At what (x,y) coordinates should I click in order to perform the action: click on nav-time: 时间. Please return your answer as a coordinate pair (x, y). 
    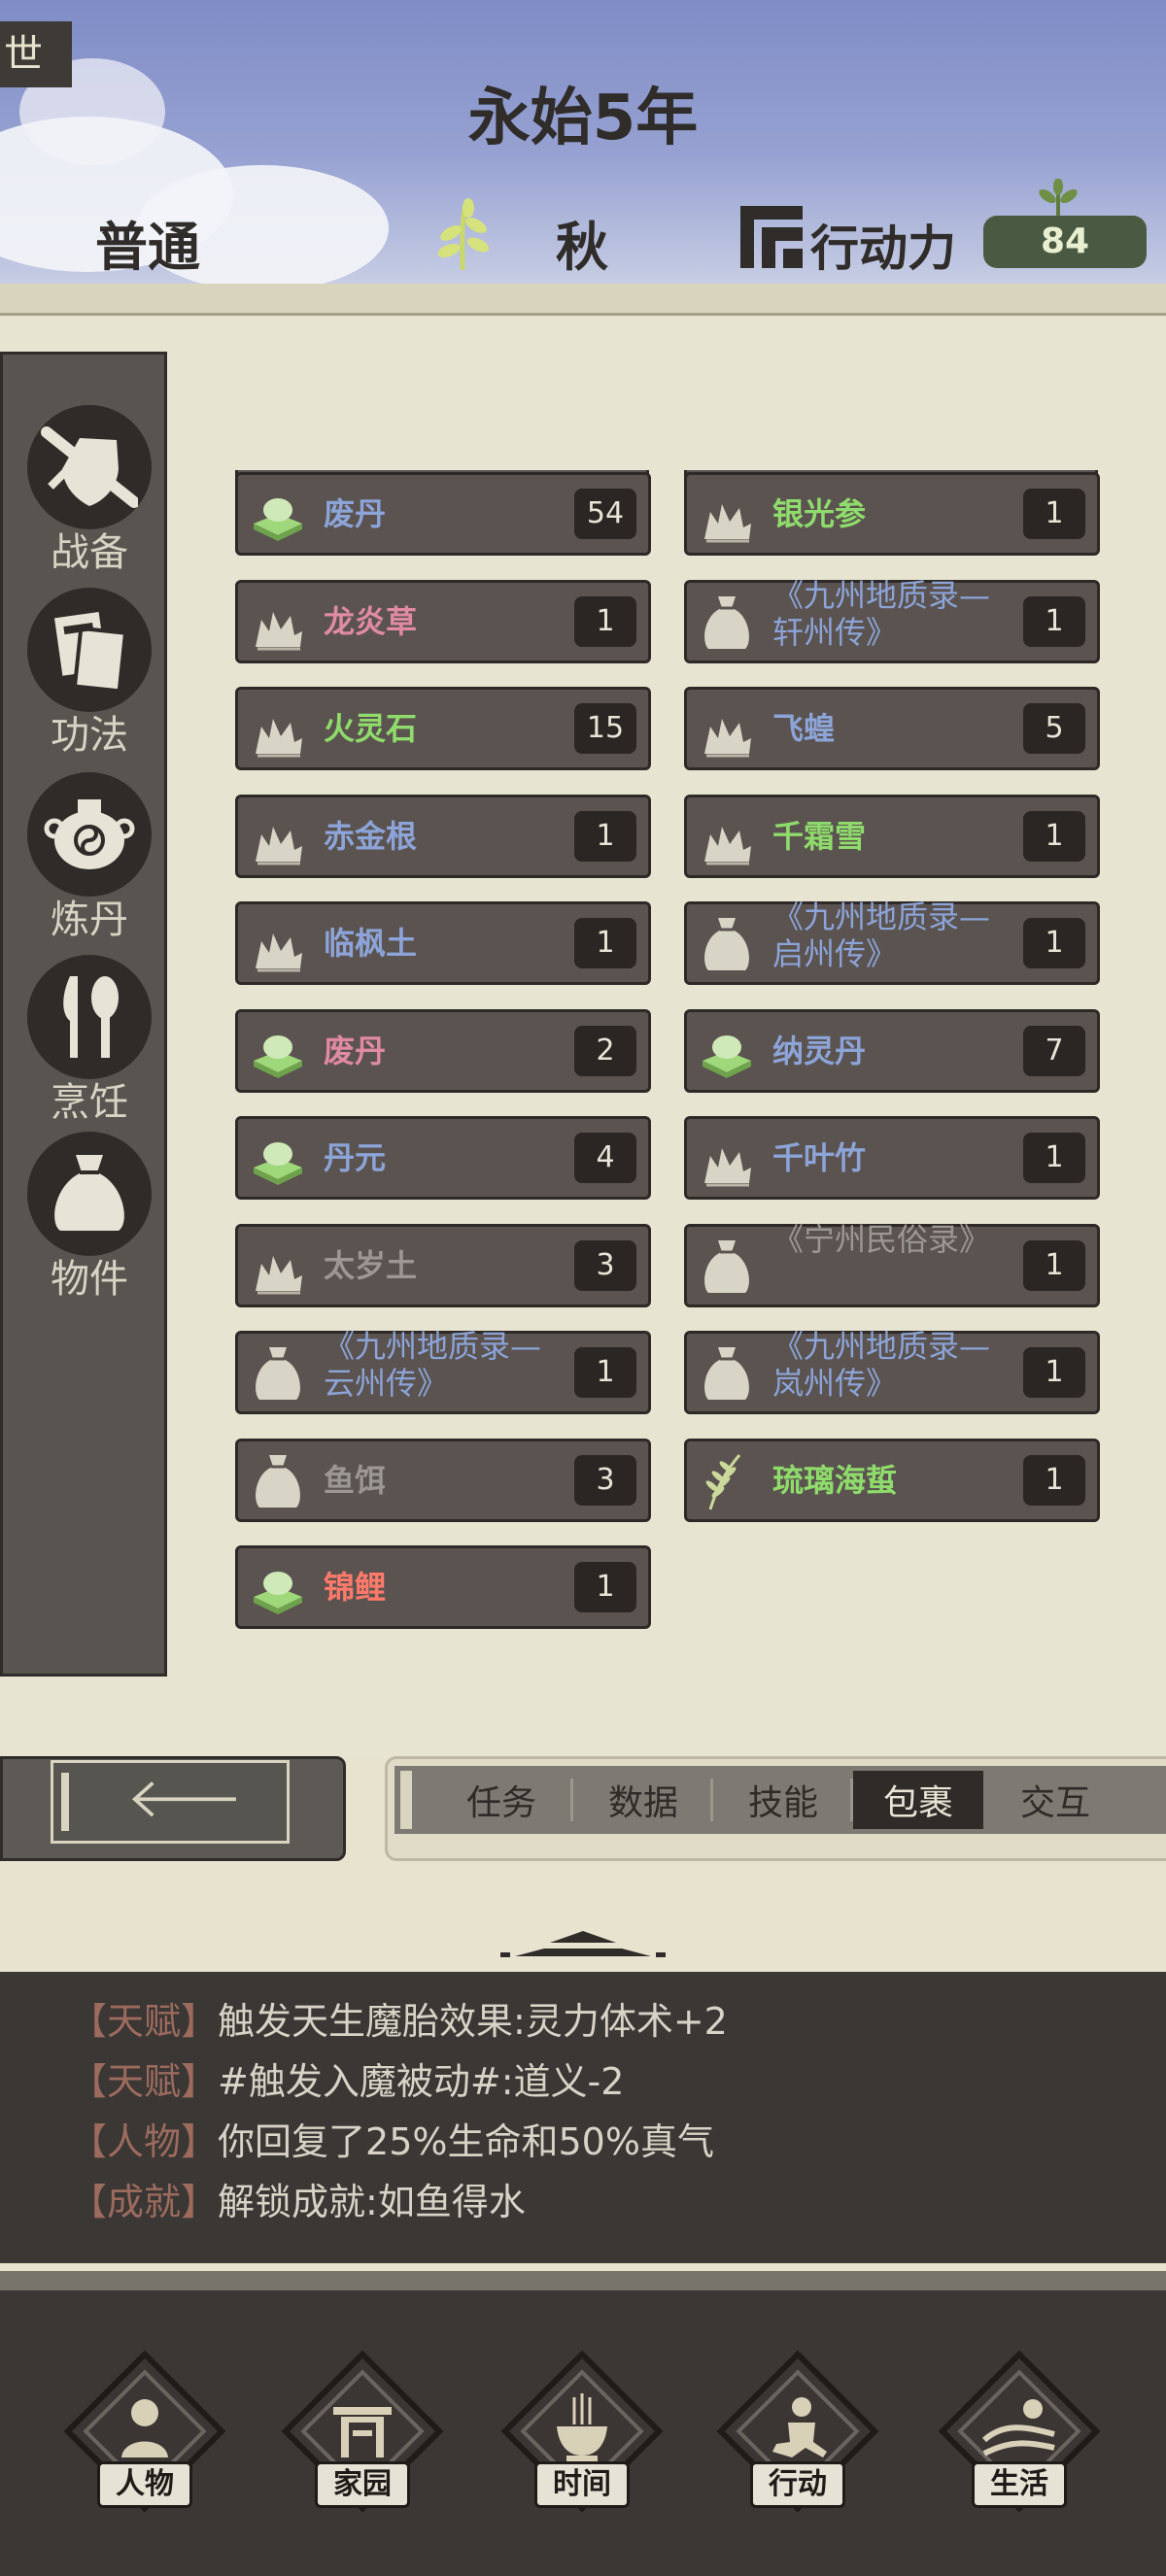
    Looking at the image, I should click on (582, 2442).